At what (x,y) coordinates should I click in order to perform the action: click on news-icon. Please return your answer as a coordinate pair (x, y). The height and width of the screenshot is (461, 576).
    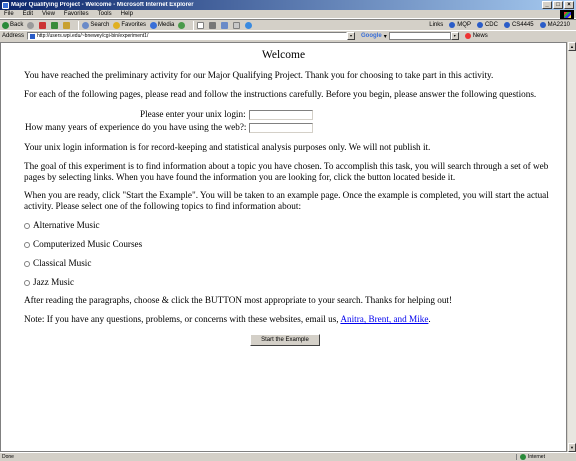
    Looking at the image, I should click on (467, 36).